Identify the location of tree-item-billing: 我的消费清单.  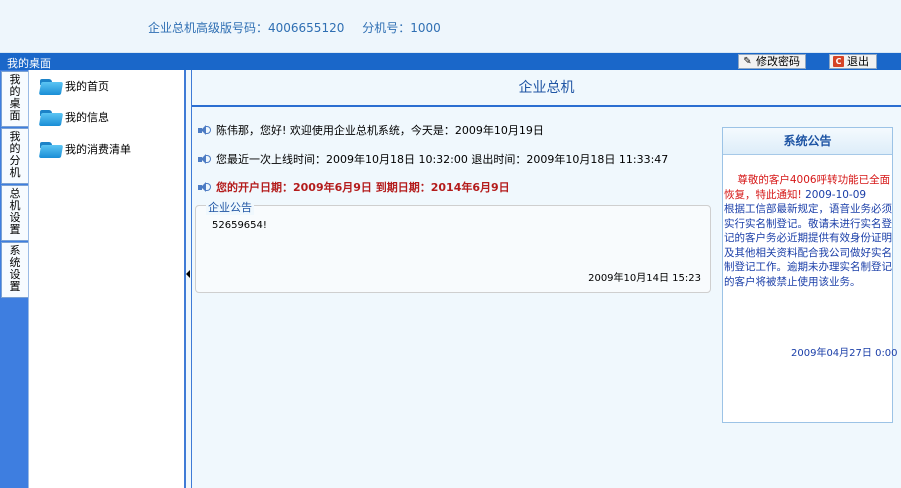
(84, 149).